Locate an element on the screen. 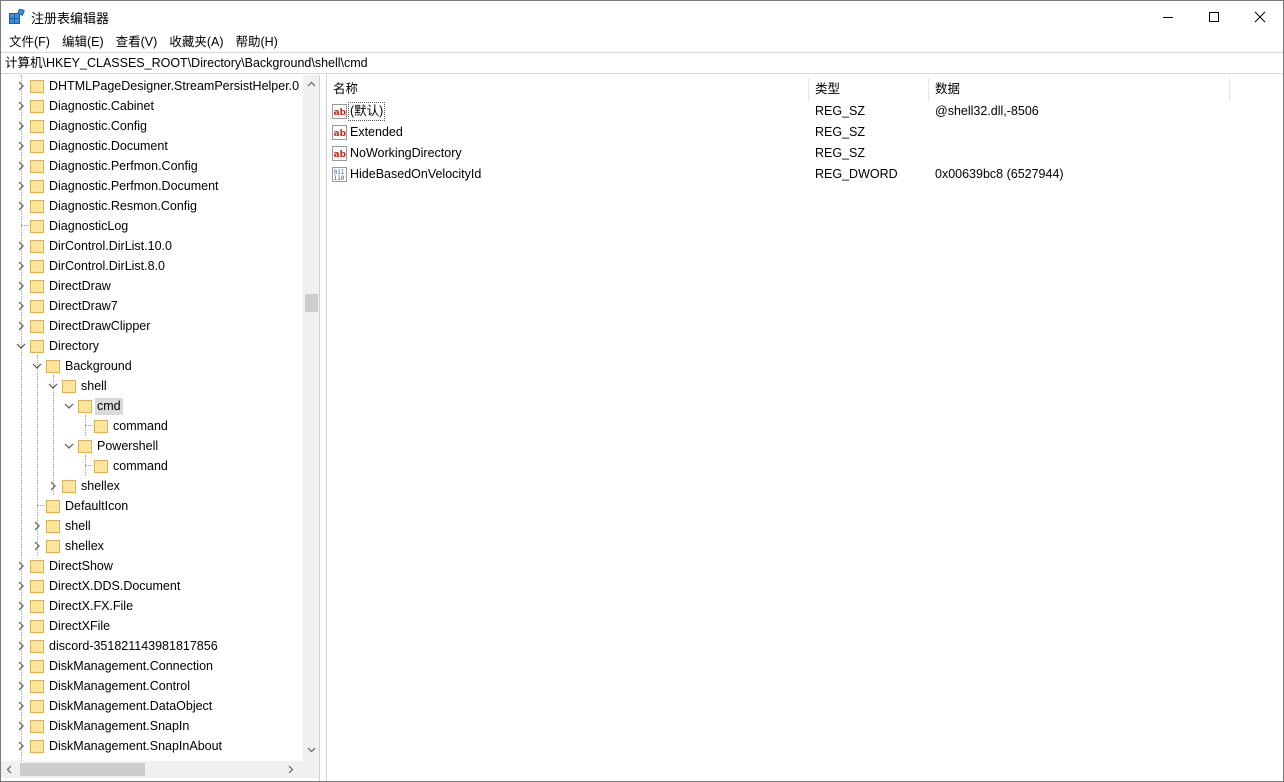 Image resolution: width=1284 pixels, height=782 pixels. close-button is located at coordinates (1260, 16).